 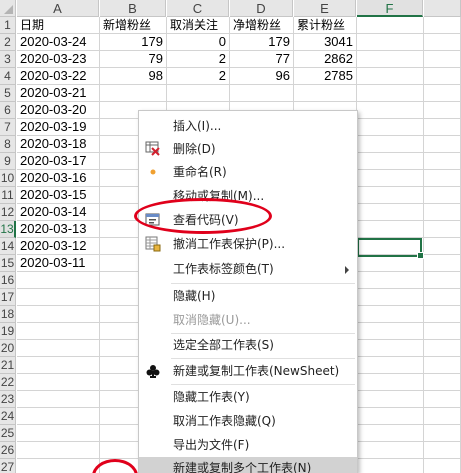 I want to click on row-header-18: 18, so click(x=8, y=314).